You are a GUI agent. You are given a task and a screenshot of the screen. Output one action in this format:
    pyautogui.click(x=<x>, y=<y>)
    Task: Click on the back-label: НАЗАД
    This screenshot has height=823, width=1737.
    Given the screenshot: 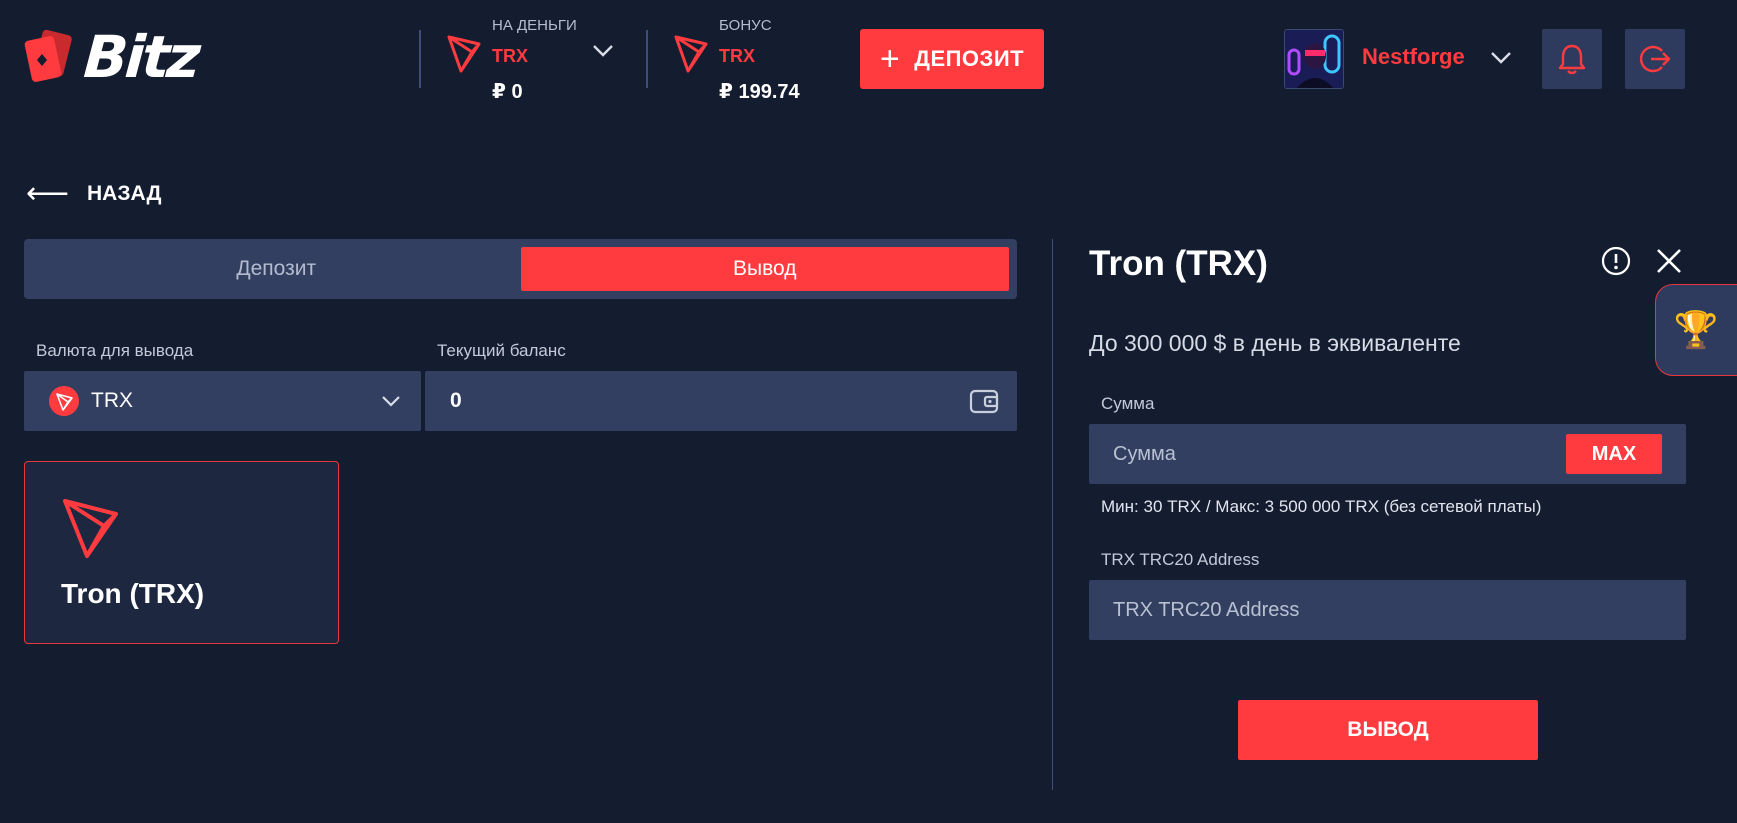 What is the action you would take?
    pyautogui.click(x=124, y=193)
    